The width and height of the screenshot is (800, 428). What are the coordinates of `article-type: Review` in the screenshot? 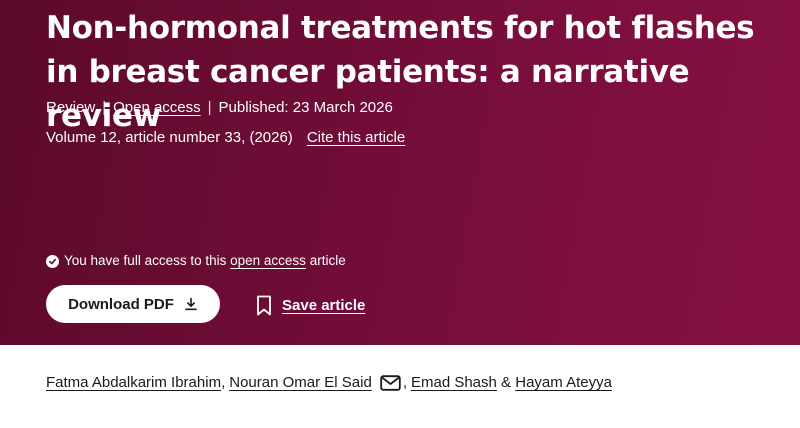 It's located at (71, 107).